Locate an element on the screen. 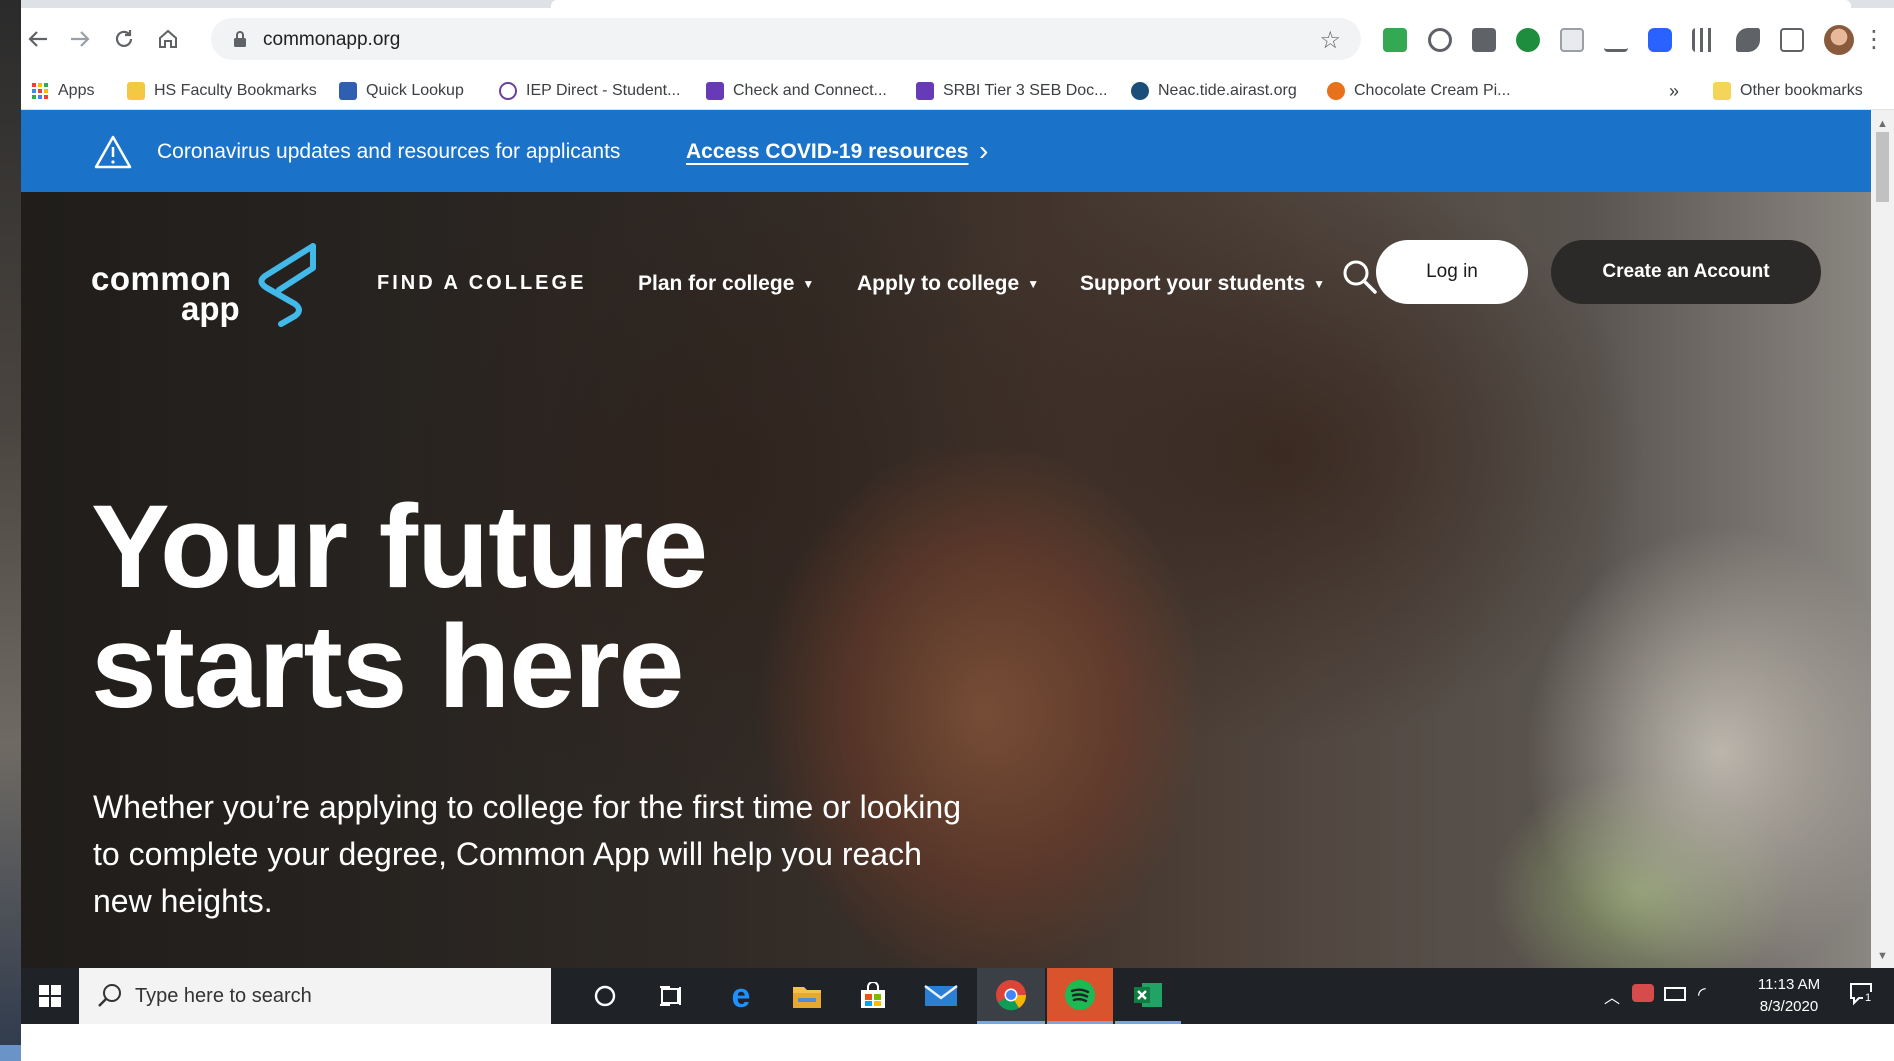 Image resolution: width=1894 pixels, height=1061 pixels. extension-circle-icon is located at coordinates (1440, 40).